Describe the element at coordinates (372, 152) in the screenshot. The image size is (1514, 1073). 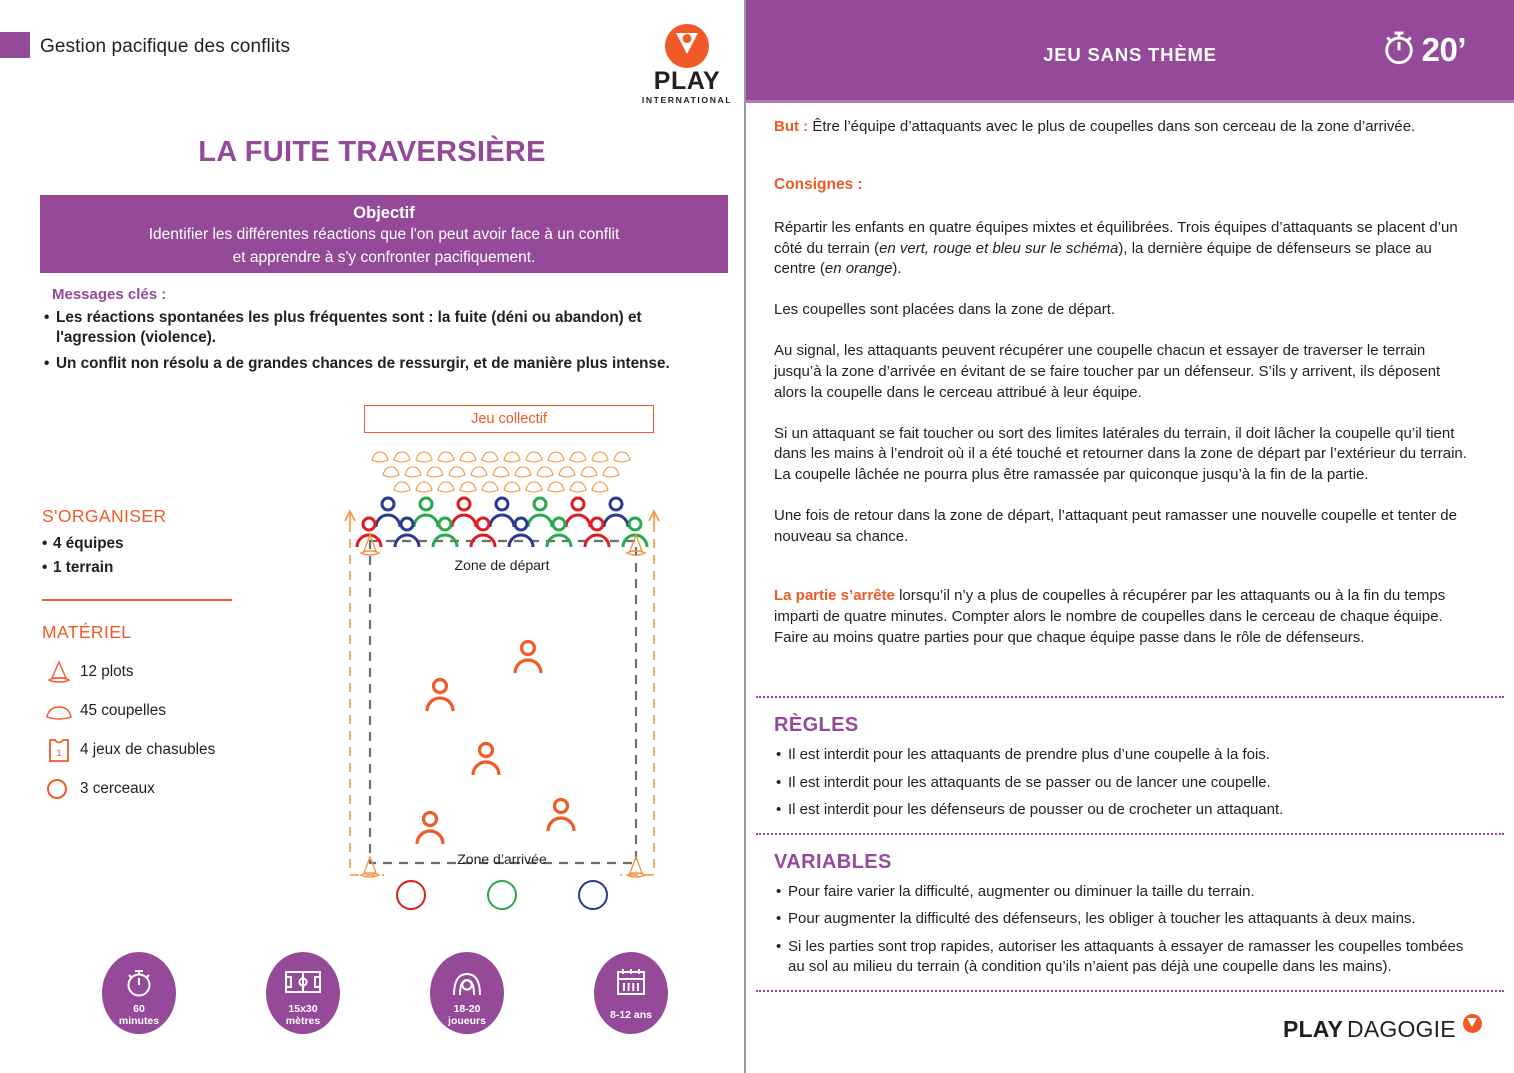
I see `page-title: LA FUITE TRAVERSIÈRE` at that location.